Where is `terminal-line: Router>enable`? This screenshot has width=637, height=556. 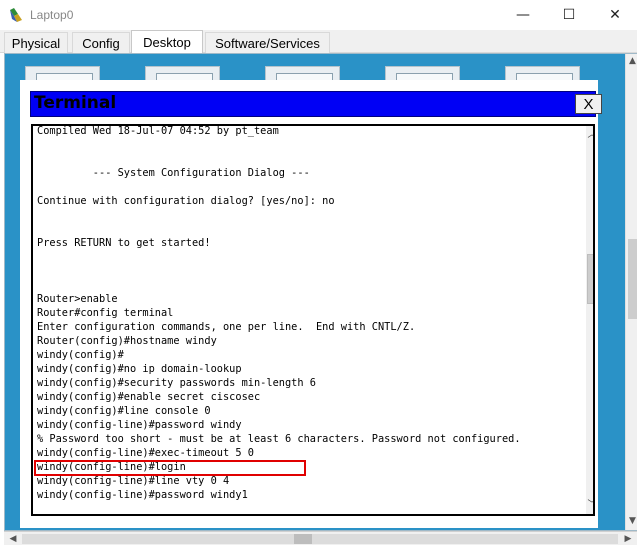 terminal-line: Router>enable is located at coordinates (77, 299).